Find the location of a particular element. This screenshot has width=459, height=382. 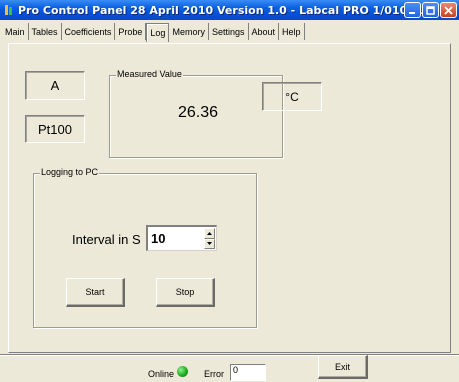

tab-log: Log is located at coordinates (158, 32).